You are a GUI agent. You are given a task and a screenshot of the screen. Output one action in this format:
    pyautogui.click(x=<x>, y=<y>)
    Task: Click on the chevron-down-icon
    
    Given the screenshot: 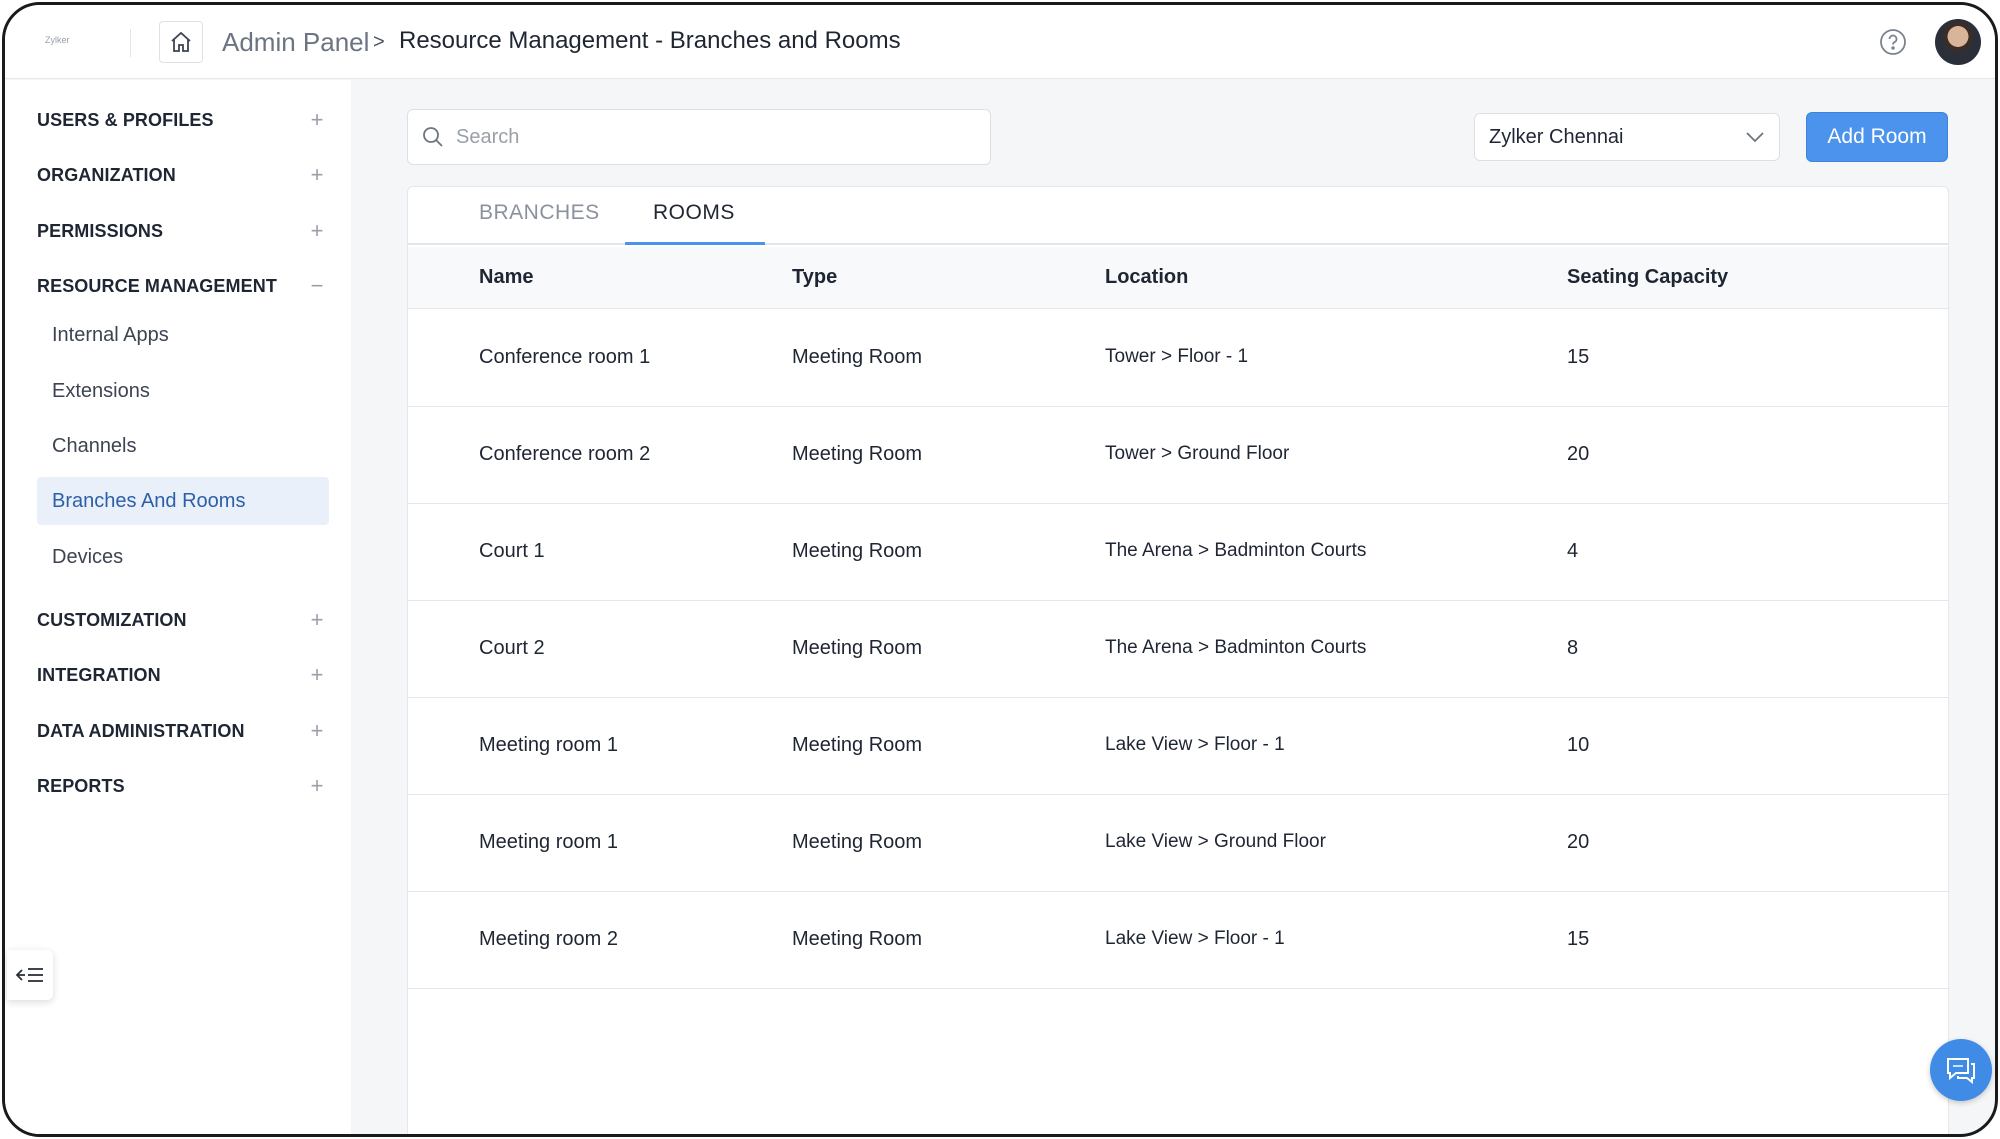 What is the action you would take?
    pyautogui.click(x=1755, y=137)
    